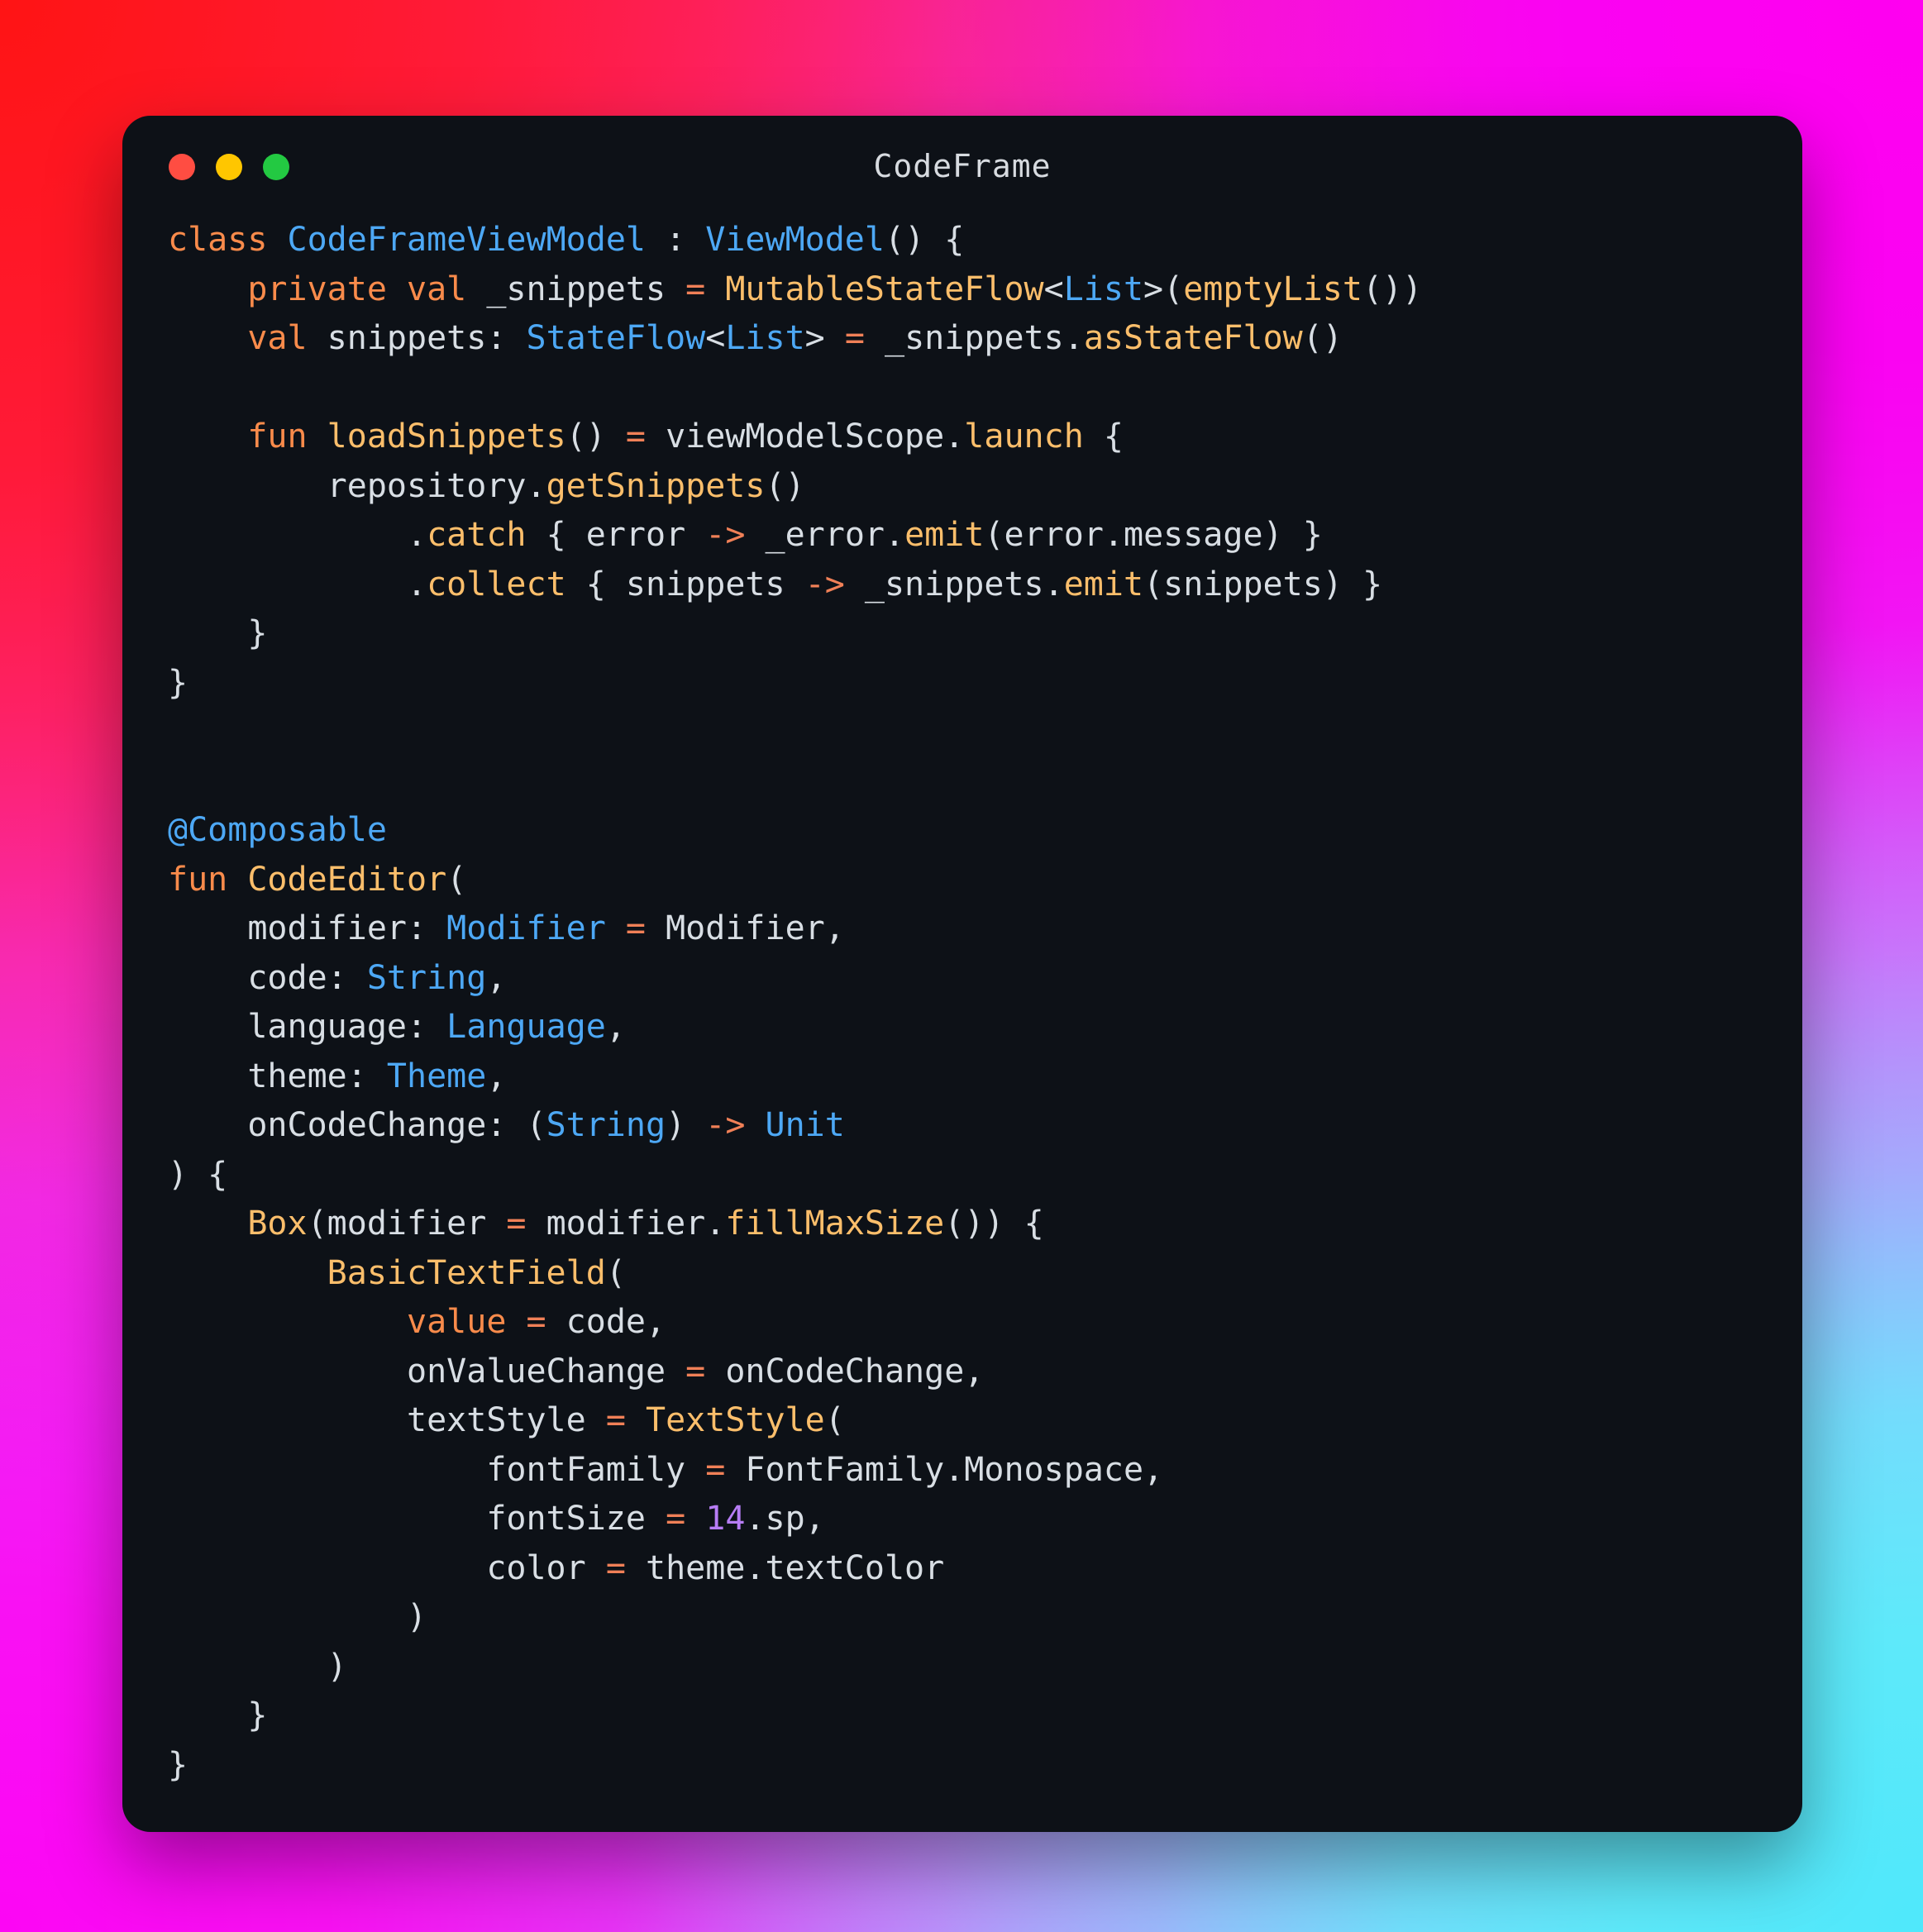 Image resolution: width=1923 pixels, height=1932 pixels. What do you see at coordinates (277, 1224) in the screenshot?
I see `code-token: Box` at bounding box center [277, 1224].